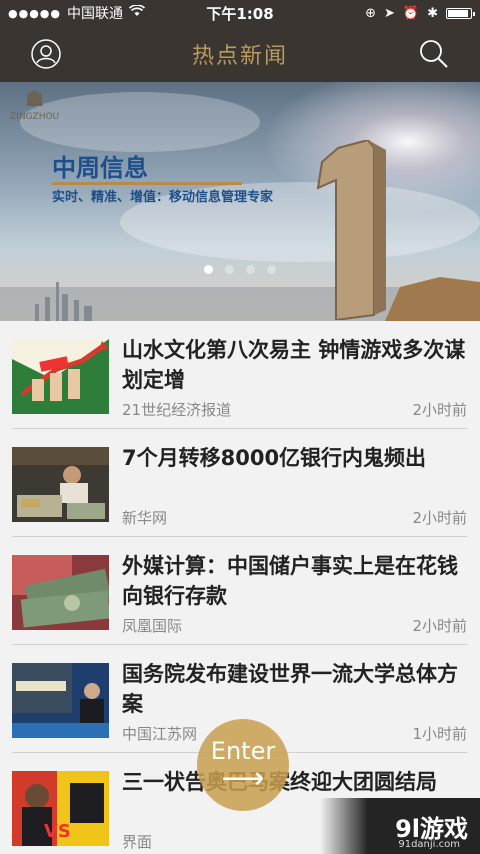 The image size is (480, 854). I want to click on news-title: 外媒计算：中国储户事实上是在花钱向银行存款, so click(290, 581).